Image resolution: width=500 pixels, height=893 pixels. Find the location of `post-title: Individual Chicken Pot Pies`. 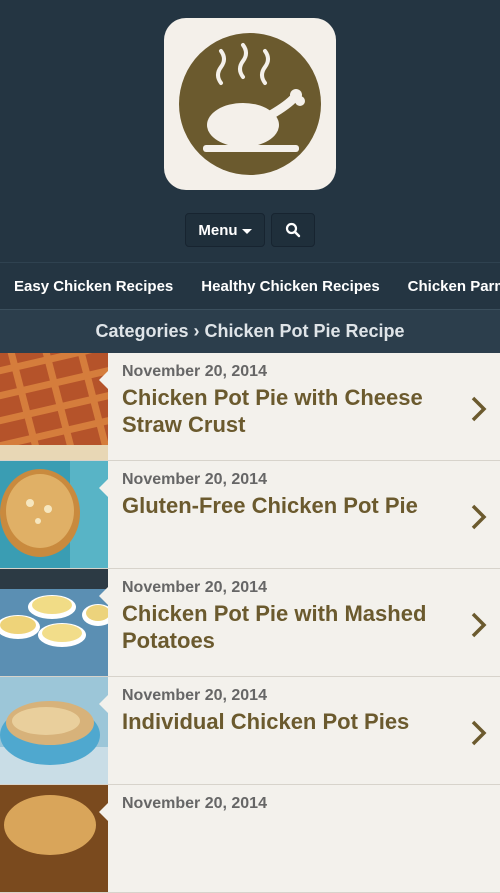

post-title: Individual Chicken Pot Pies is located at coordinates (291, 721).